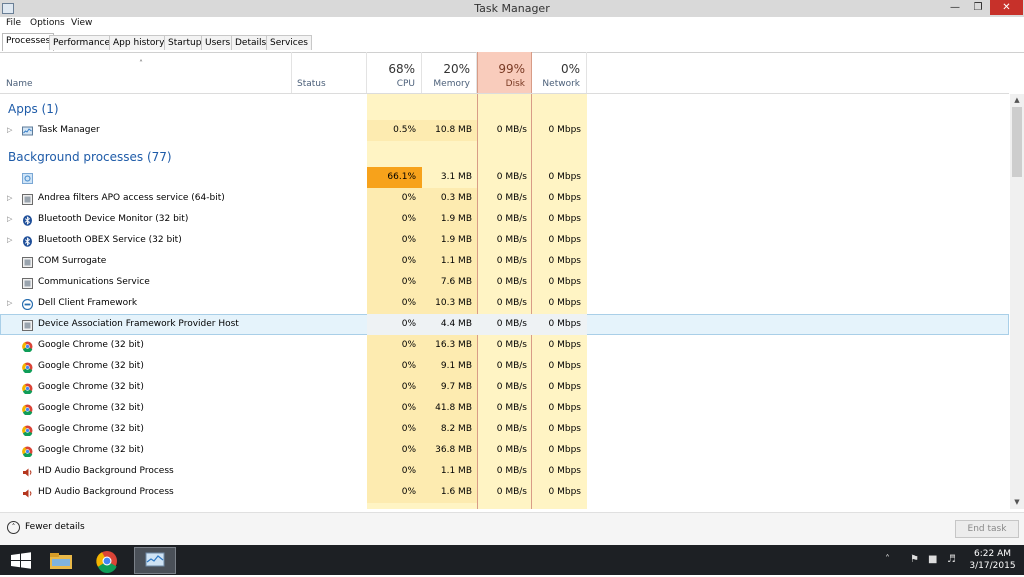 Image resolution: width=1024 pixels, height=577 pixels. Describe the element at coordinates (19, 84) in the screenshot. I see `header-name-label: Name` at that location.